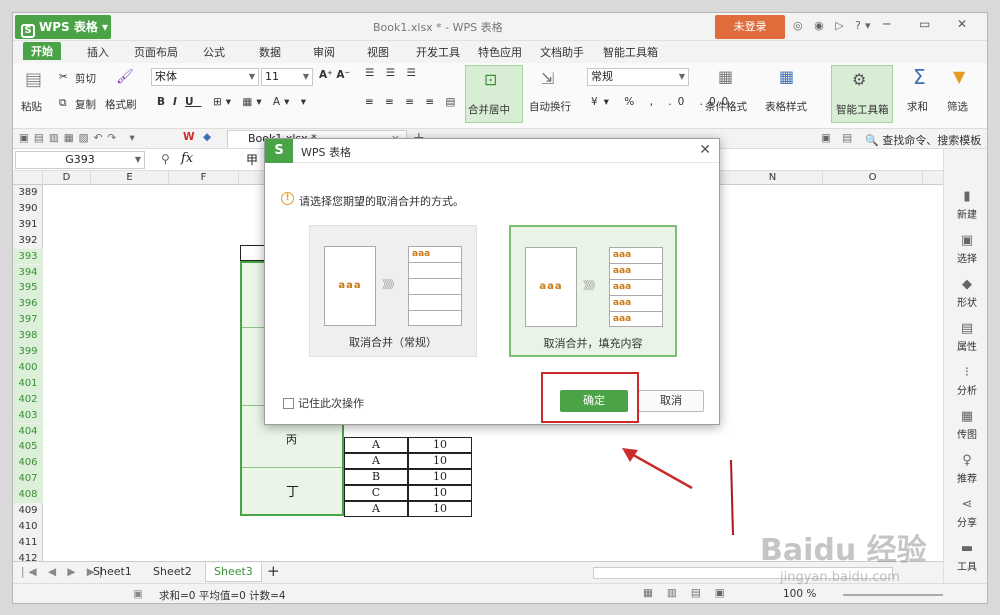  What do you see at coordinates (678, 492) in the screenshot?
I see `annotation-drawing` at bounding box center [678, 492].